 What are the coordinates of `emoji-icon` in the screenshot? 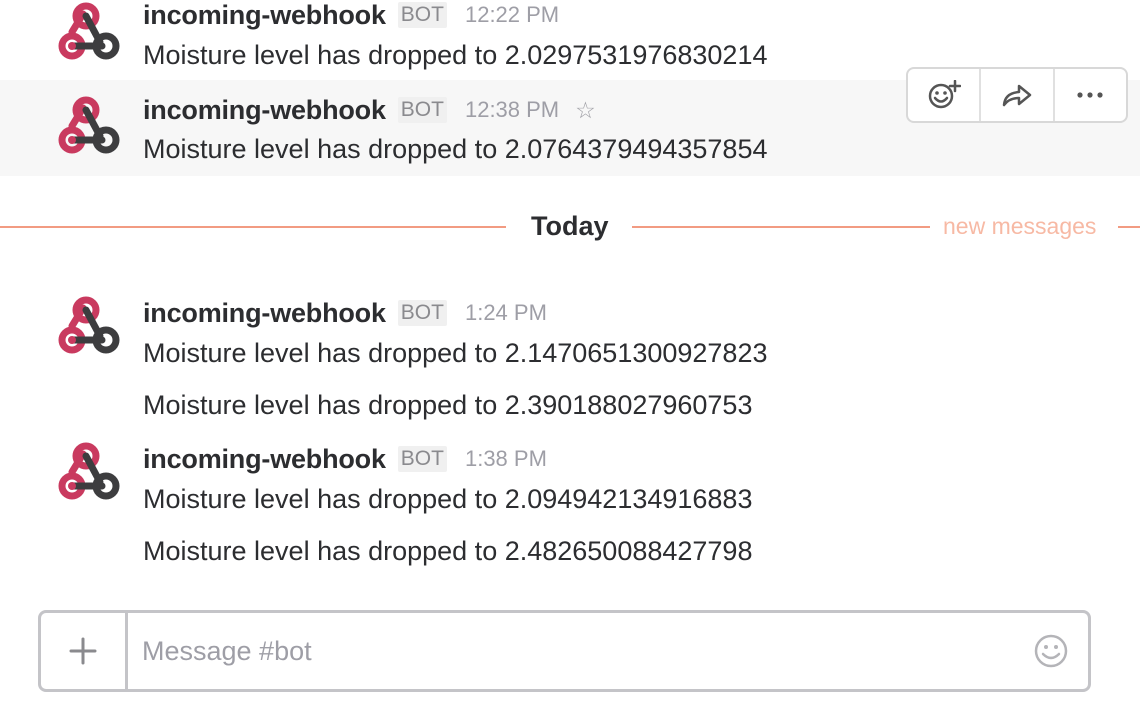 It's located at (1051, 651).